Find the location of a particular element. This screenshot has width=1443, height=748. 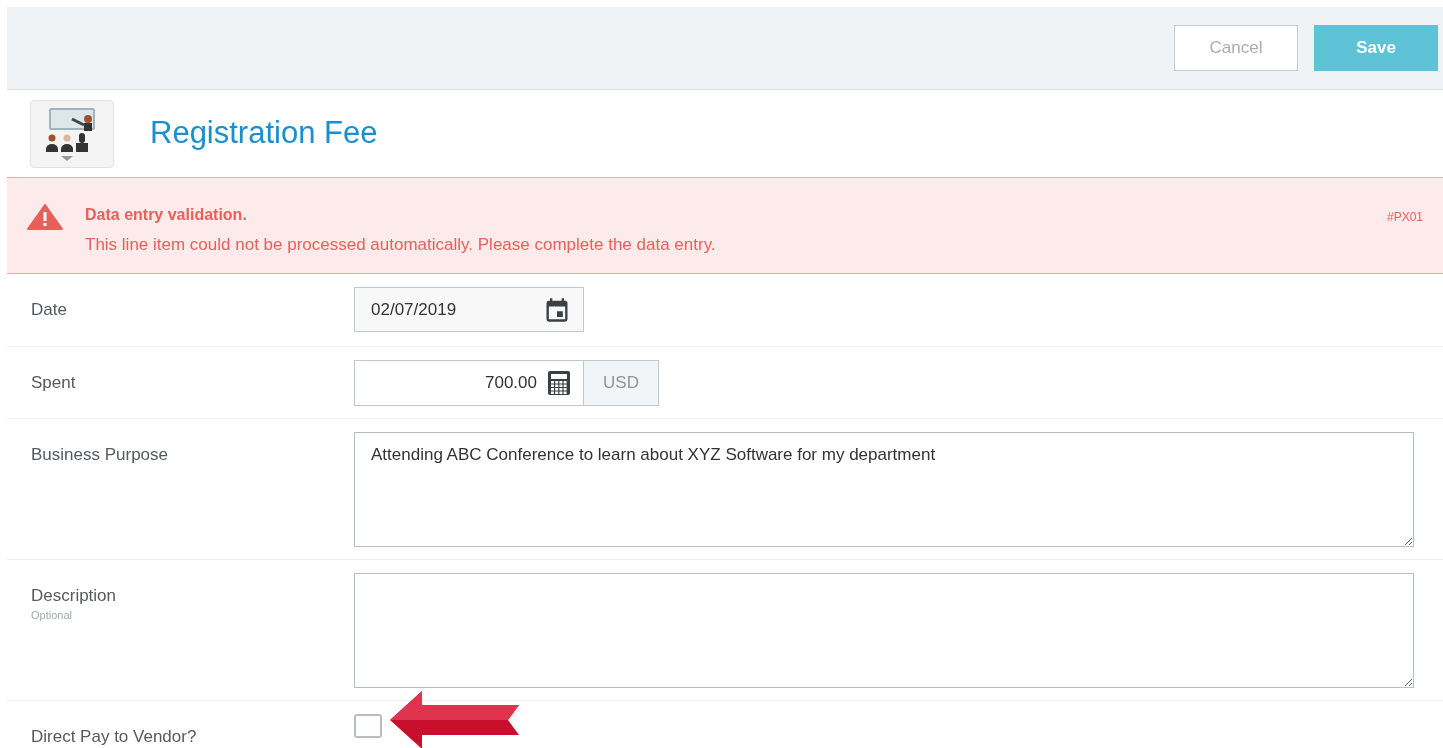

field-hint: Optional is located at coordinates (52, 614).